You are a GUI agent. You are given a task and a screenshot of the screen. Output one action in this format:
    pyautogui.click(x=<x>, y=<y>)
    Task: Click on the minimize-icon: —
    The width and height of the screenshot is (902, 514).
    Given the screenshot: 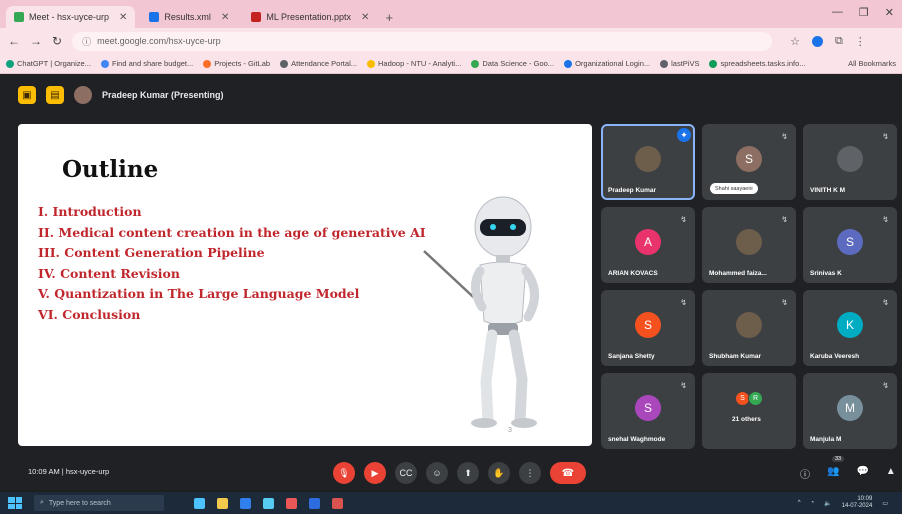 What is the action you would take?
    pyautogui.click(x=837, y=12)
    